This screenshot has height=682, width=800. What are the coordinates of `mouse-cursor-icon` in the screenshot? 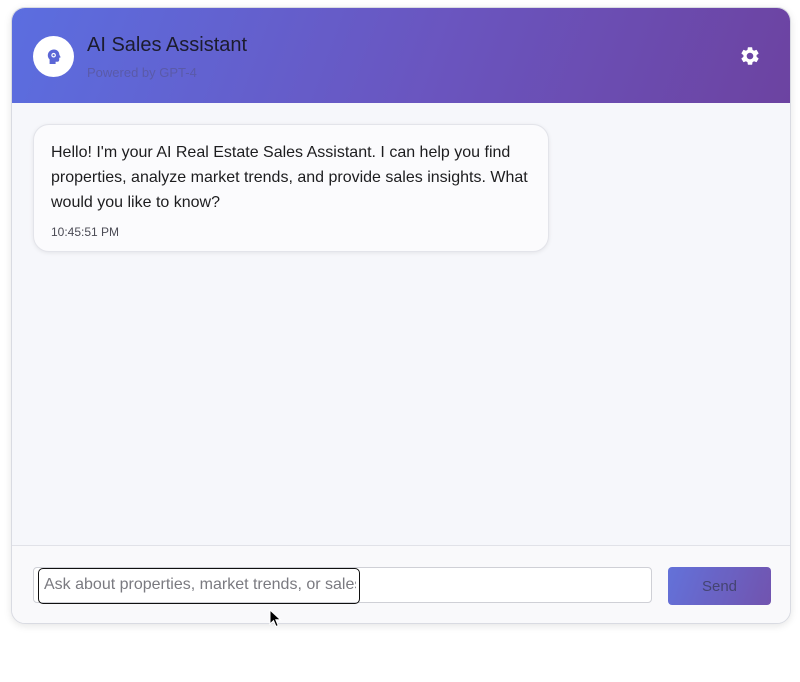 It's located at (275, 618).